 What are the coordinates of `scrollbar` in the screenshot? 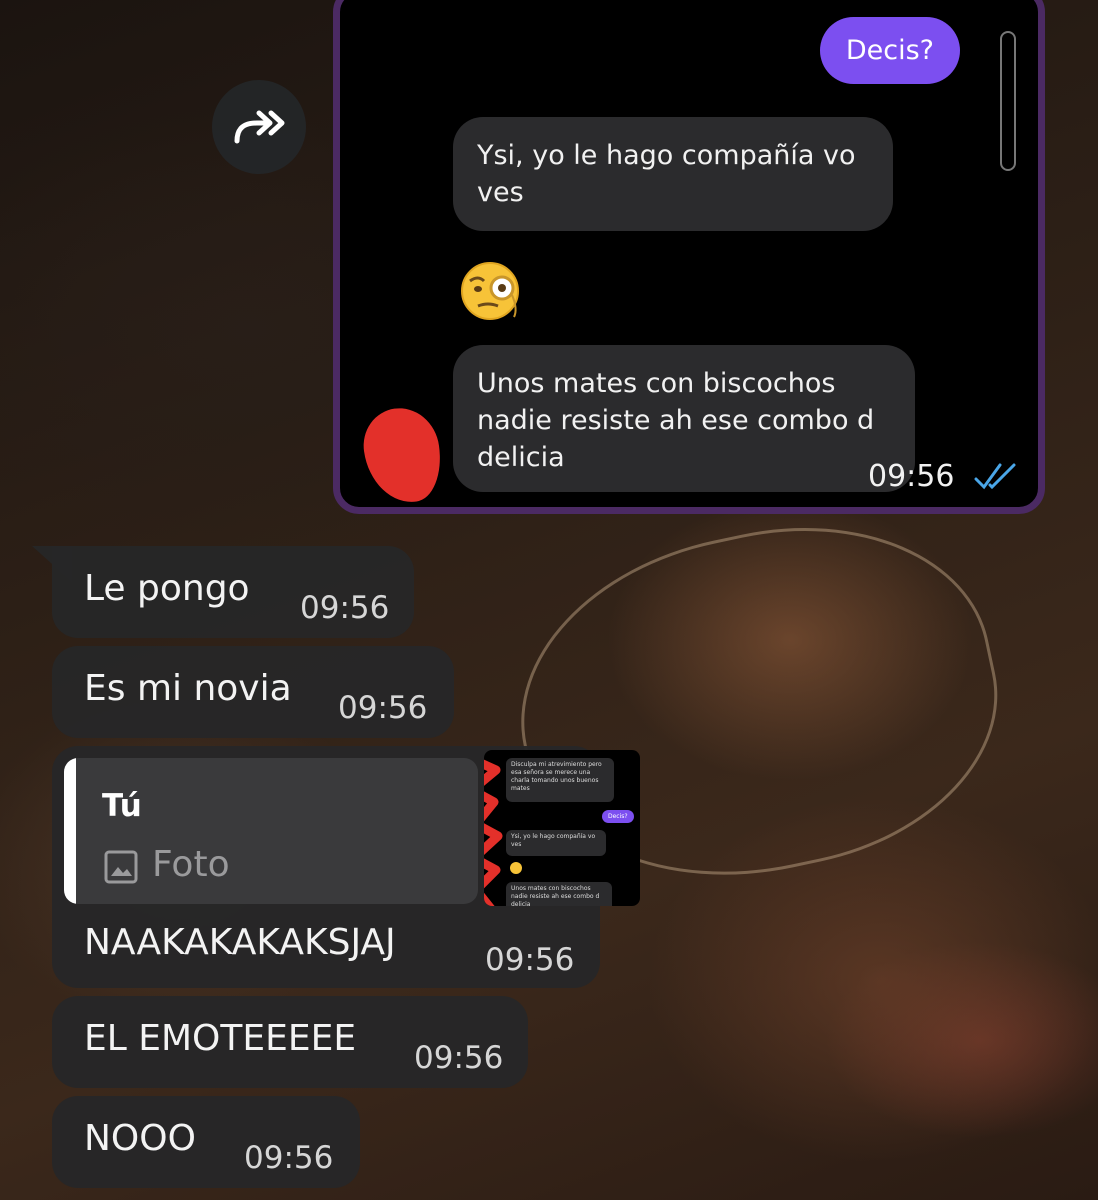 It's located at (1008, 101).